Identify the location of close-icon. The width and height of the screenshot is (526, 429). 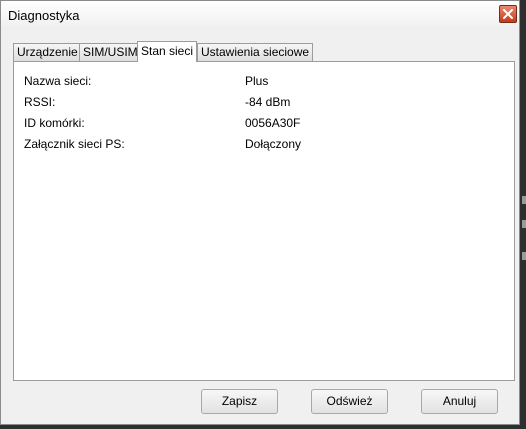
(508, 14).